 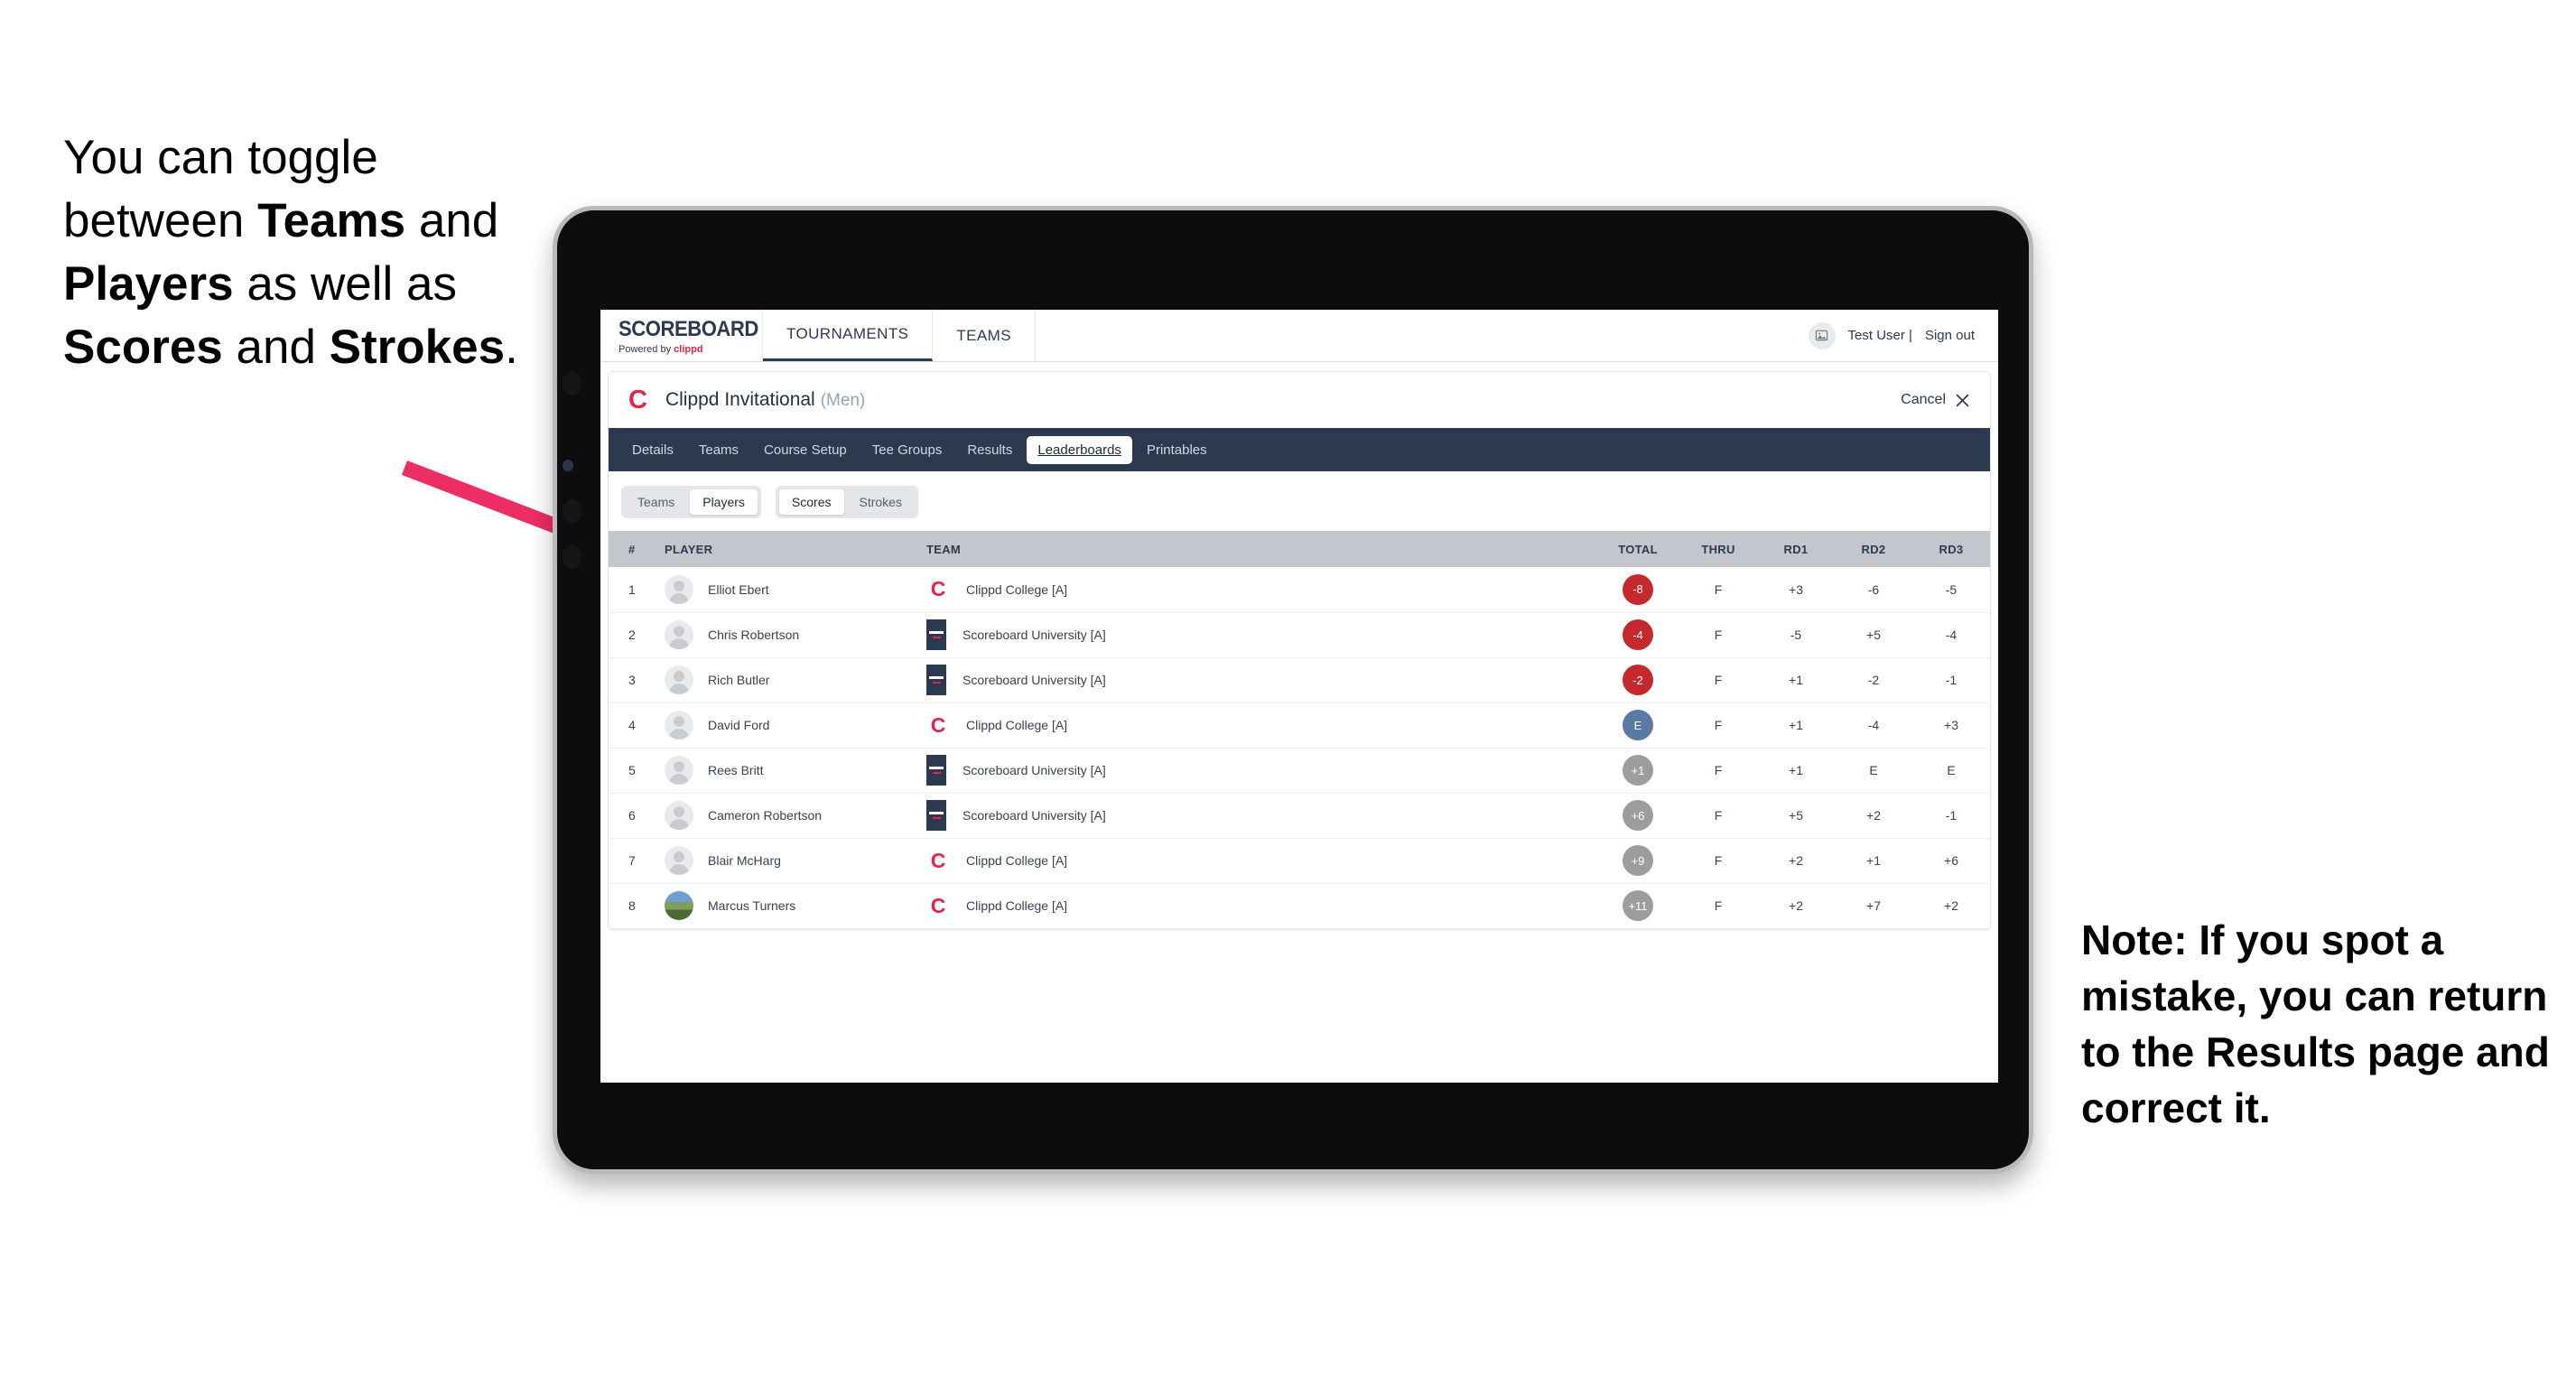 I want to click on player-name: Marcus Turners, so click(x=752, y=906).